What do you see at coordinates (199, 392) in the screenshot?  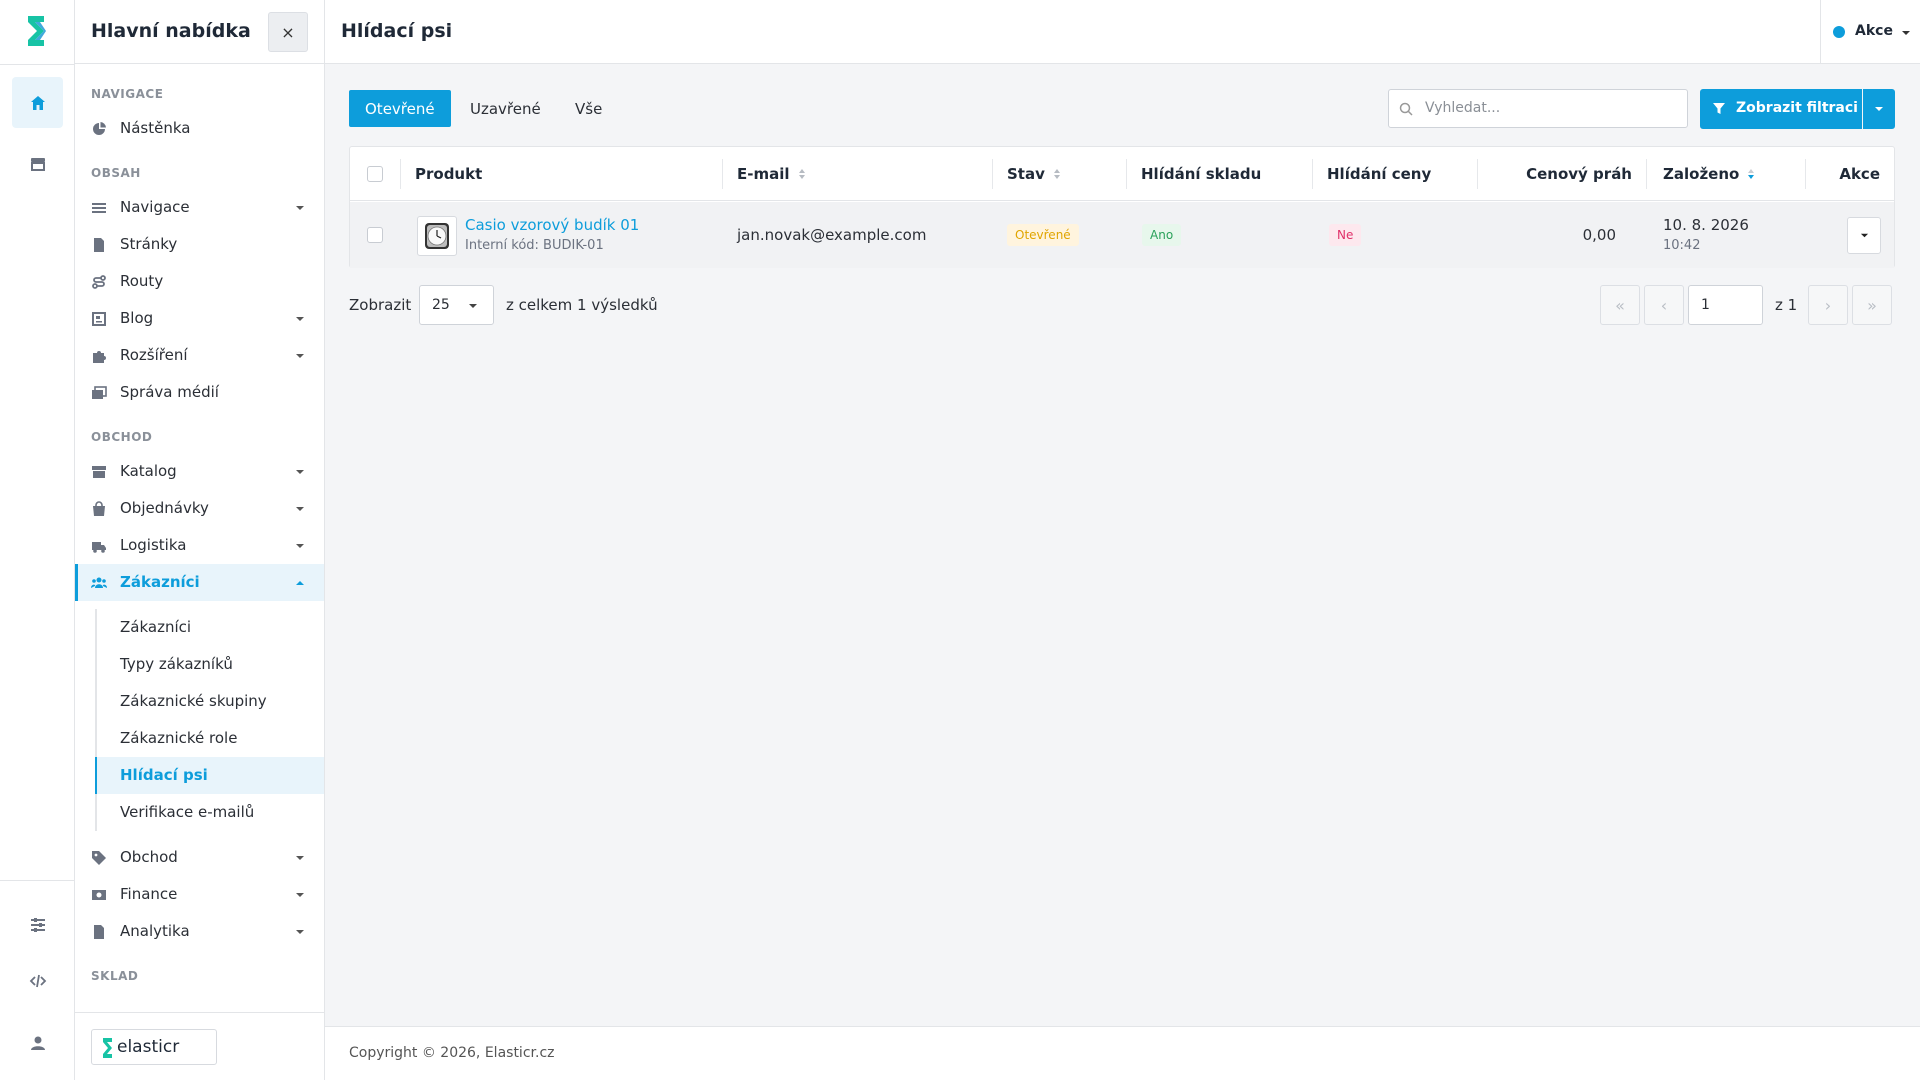 I see `sidebar-item-sprava-medii: Správa médií` at bounding box center [199, 392].